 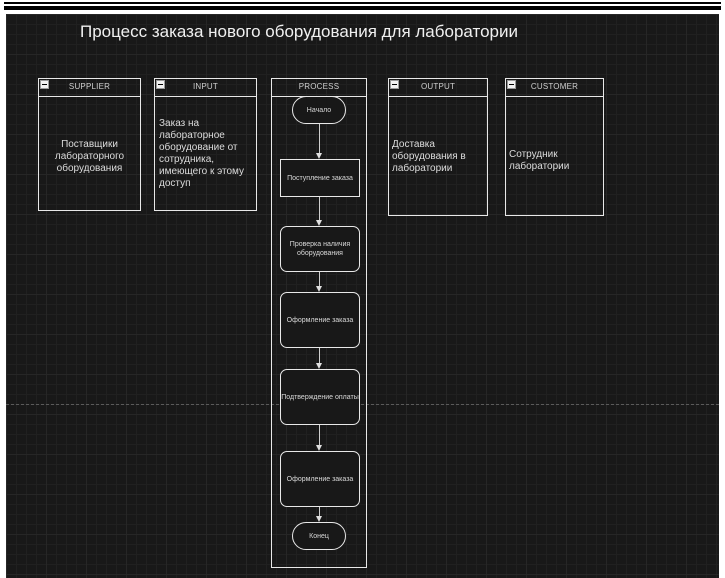 I want to click on input-column-label: INPUT, so click(x=205, y=86).